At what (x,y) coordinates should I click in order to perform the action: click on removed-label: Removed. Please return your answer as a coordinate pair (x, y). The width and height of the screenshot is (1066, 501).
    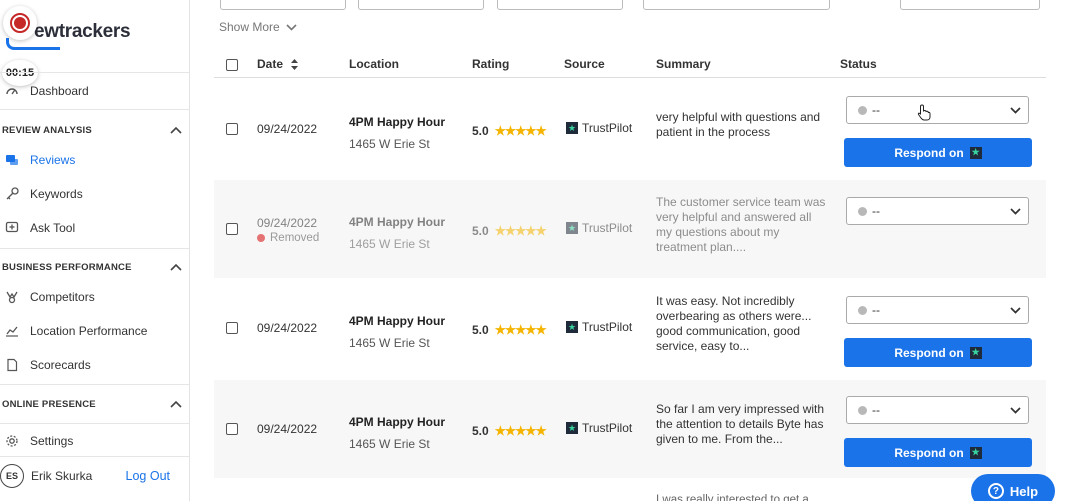
    Looking at the image, I should click on (295, 238).